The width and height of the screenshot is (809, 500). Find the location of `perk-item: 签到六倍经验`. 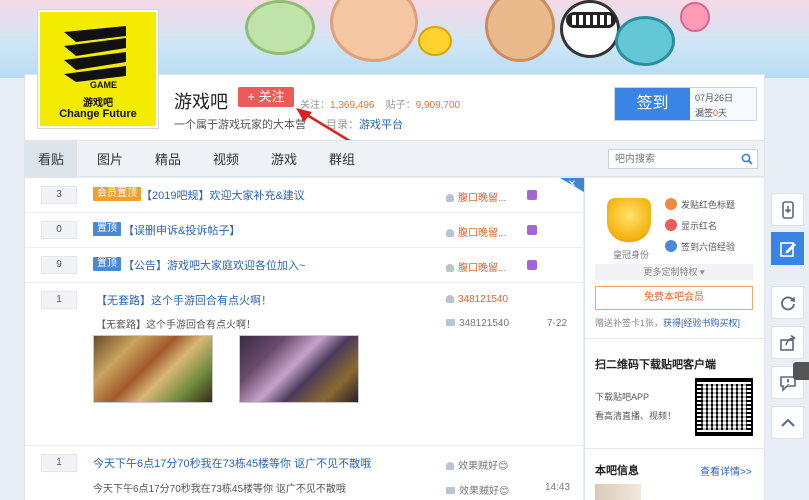

perk-item: 签到六倍经验 is located at coordinates (700, 246).